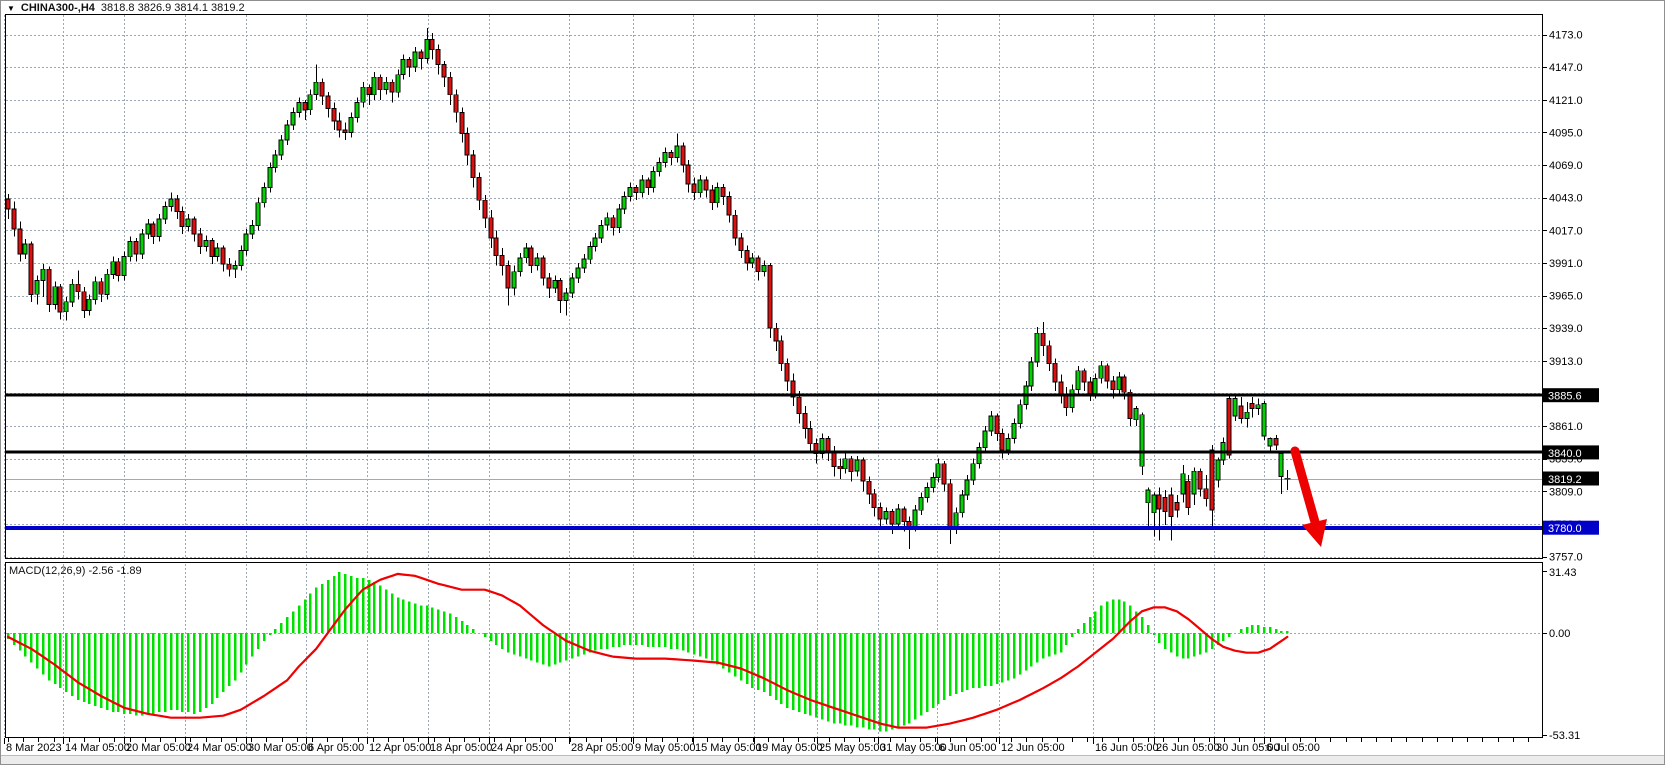  What do you see at coordinates (400, 748) in the screenshot?
I see `svg-text: 12 Apr 05:00` at bounding box center [400, 748].